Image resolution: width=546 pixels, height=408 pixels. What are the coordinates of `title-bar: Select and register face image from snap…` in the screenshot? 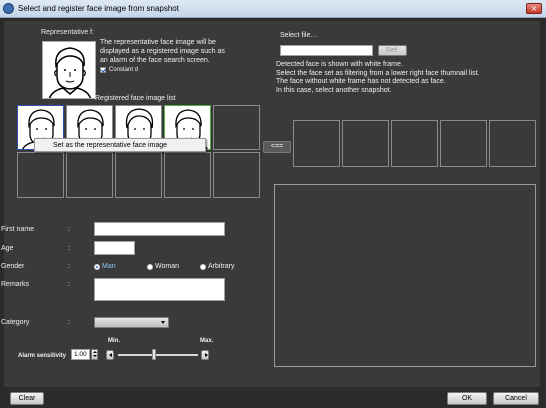 It's located at (273, 9).